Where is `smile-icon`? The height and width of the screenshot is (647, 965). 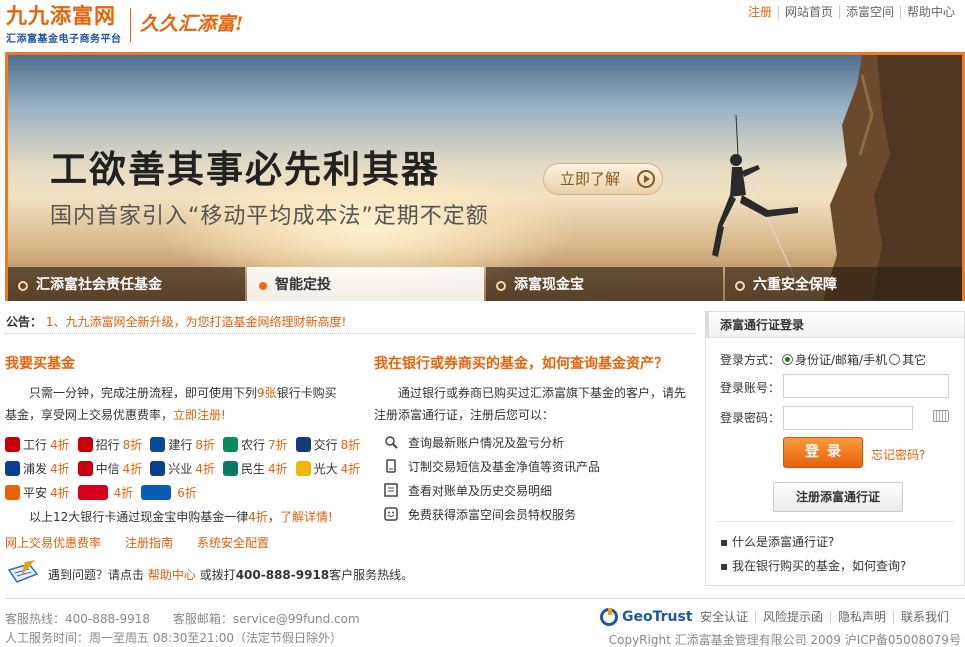 smile-icon is located at coordinates (391, 514).